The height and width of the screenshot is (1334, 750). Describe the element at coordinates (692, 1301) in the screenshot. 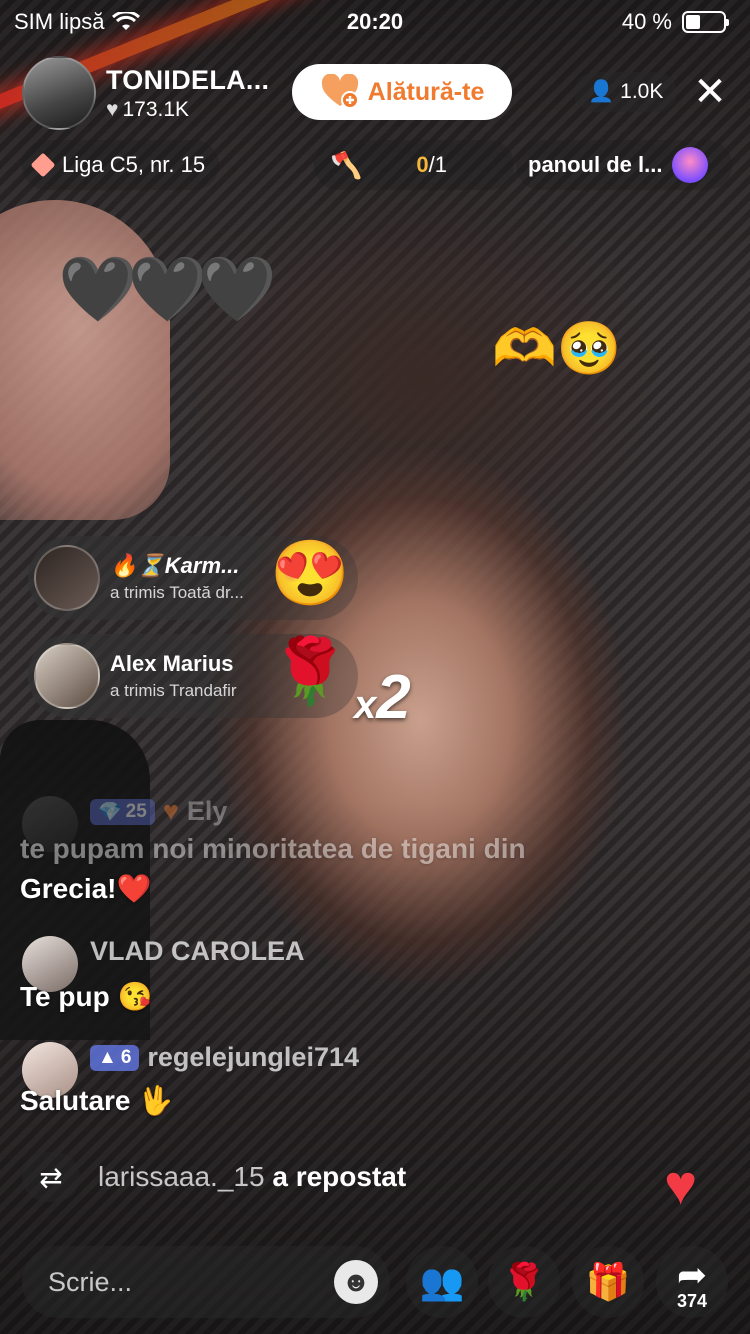

I see `share-count: 374` at that location.